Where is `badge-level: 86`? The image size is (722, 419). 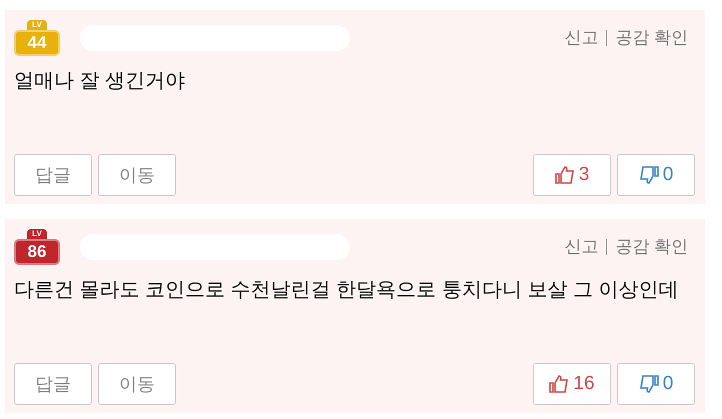
badge-level: 86 is located at coordinates (37, 252).